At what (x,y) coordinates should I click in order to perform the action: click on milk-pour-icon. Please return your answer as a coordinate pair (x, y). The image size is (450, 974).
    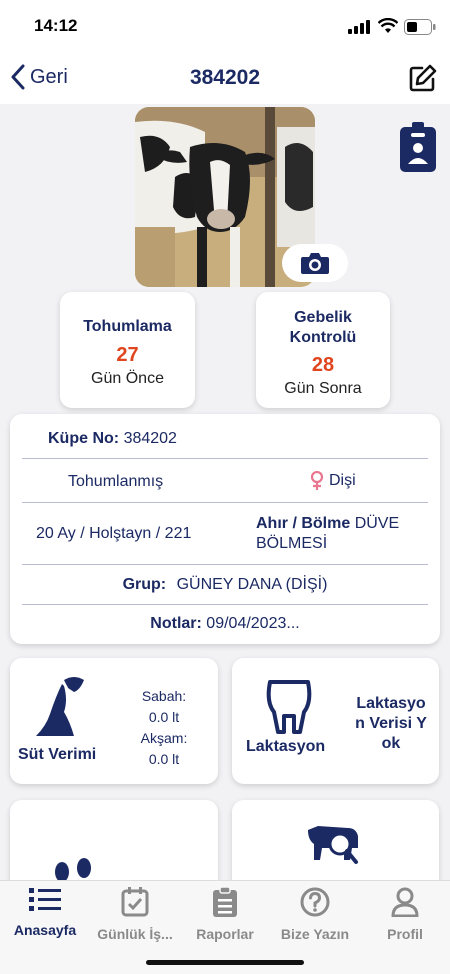
    Looking at the image, I should click on (60, 706).